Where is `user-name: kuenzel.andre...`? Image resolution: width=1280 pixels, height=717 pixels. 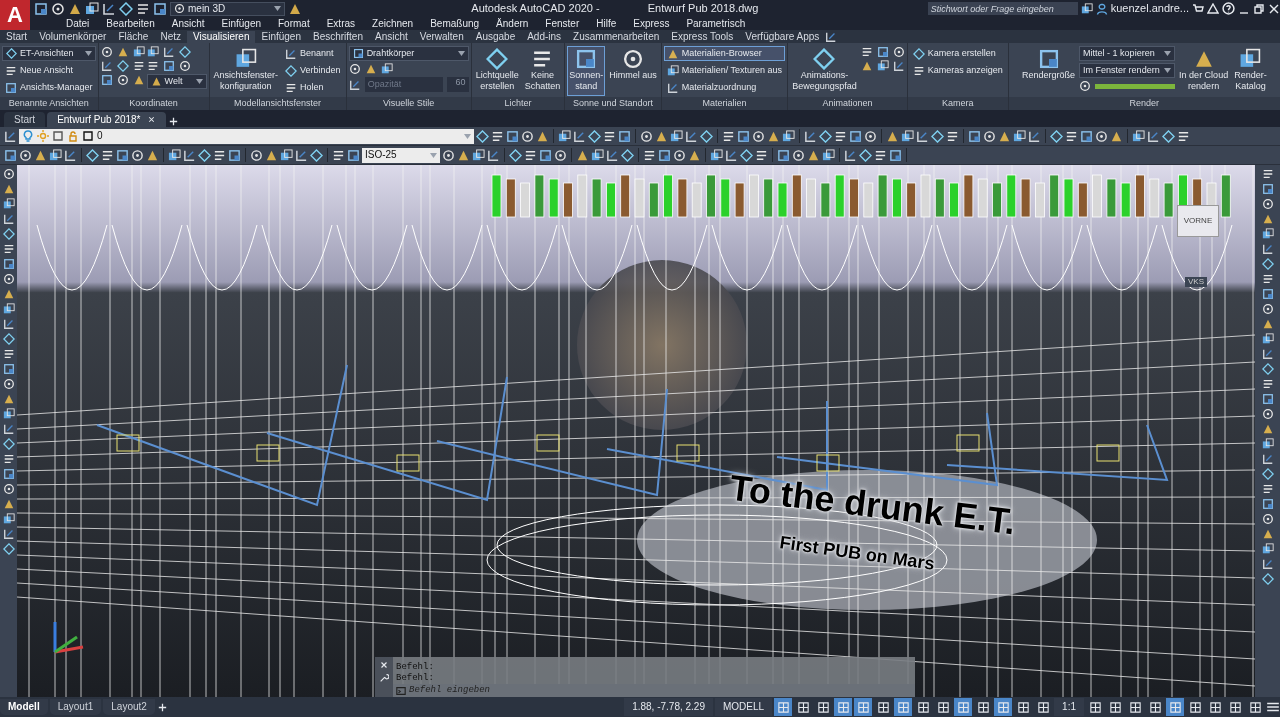 user-name: kuenzel.andre... is located at coordinates (1149, 8).